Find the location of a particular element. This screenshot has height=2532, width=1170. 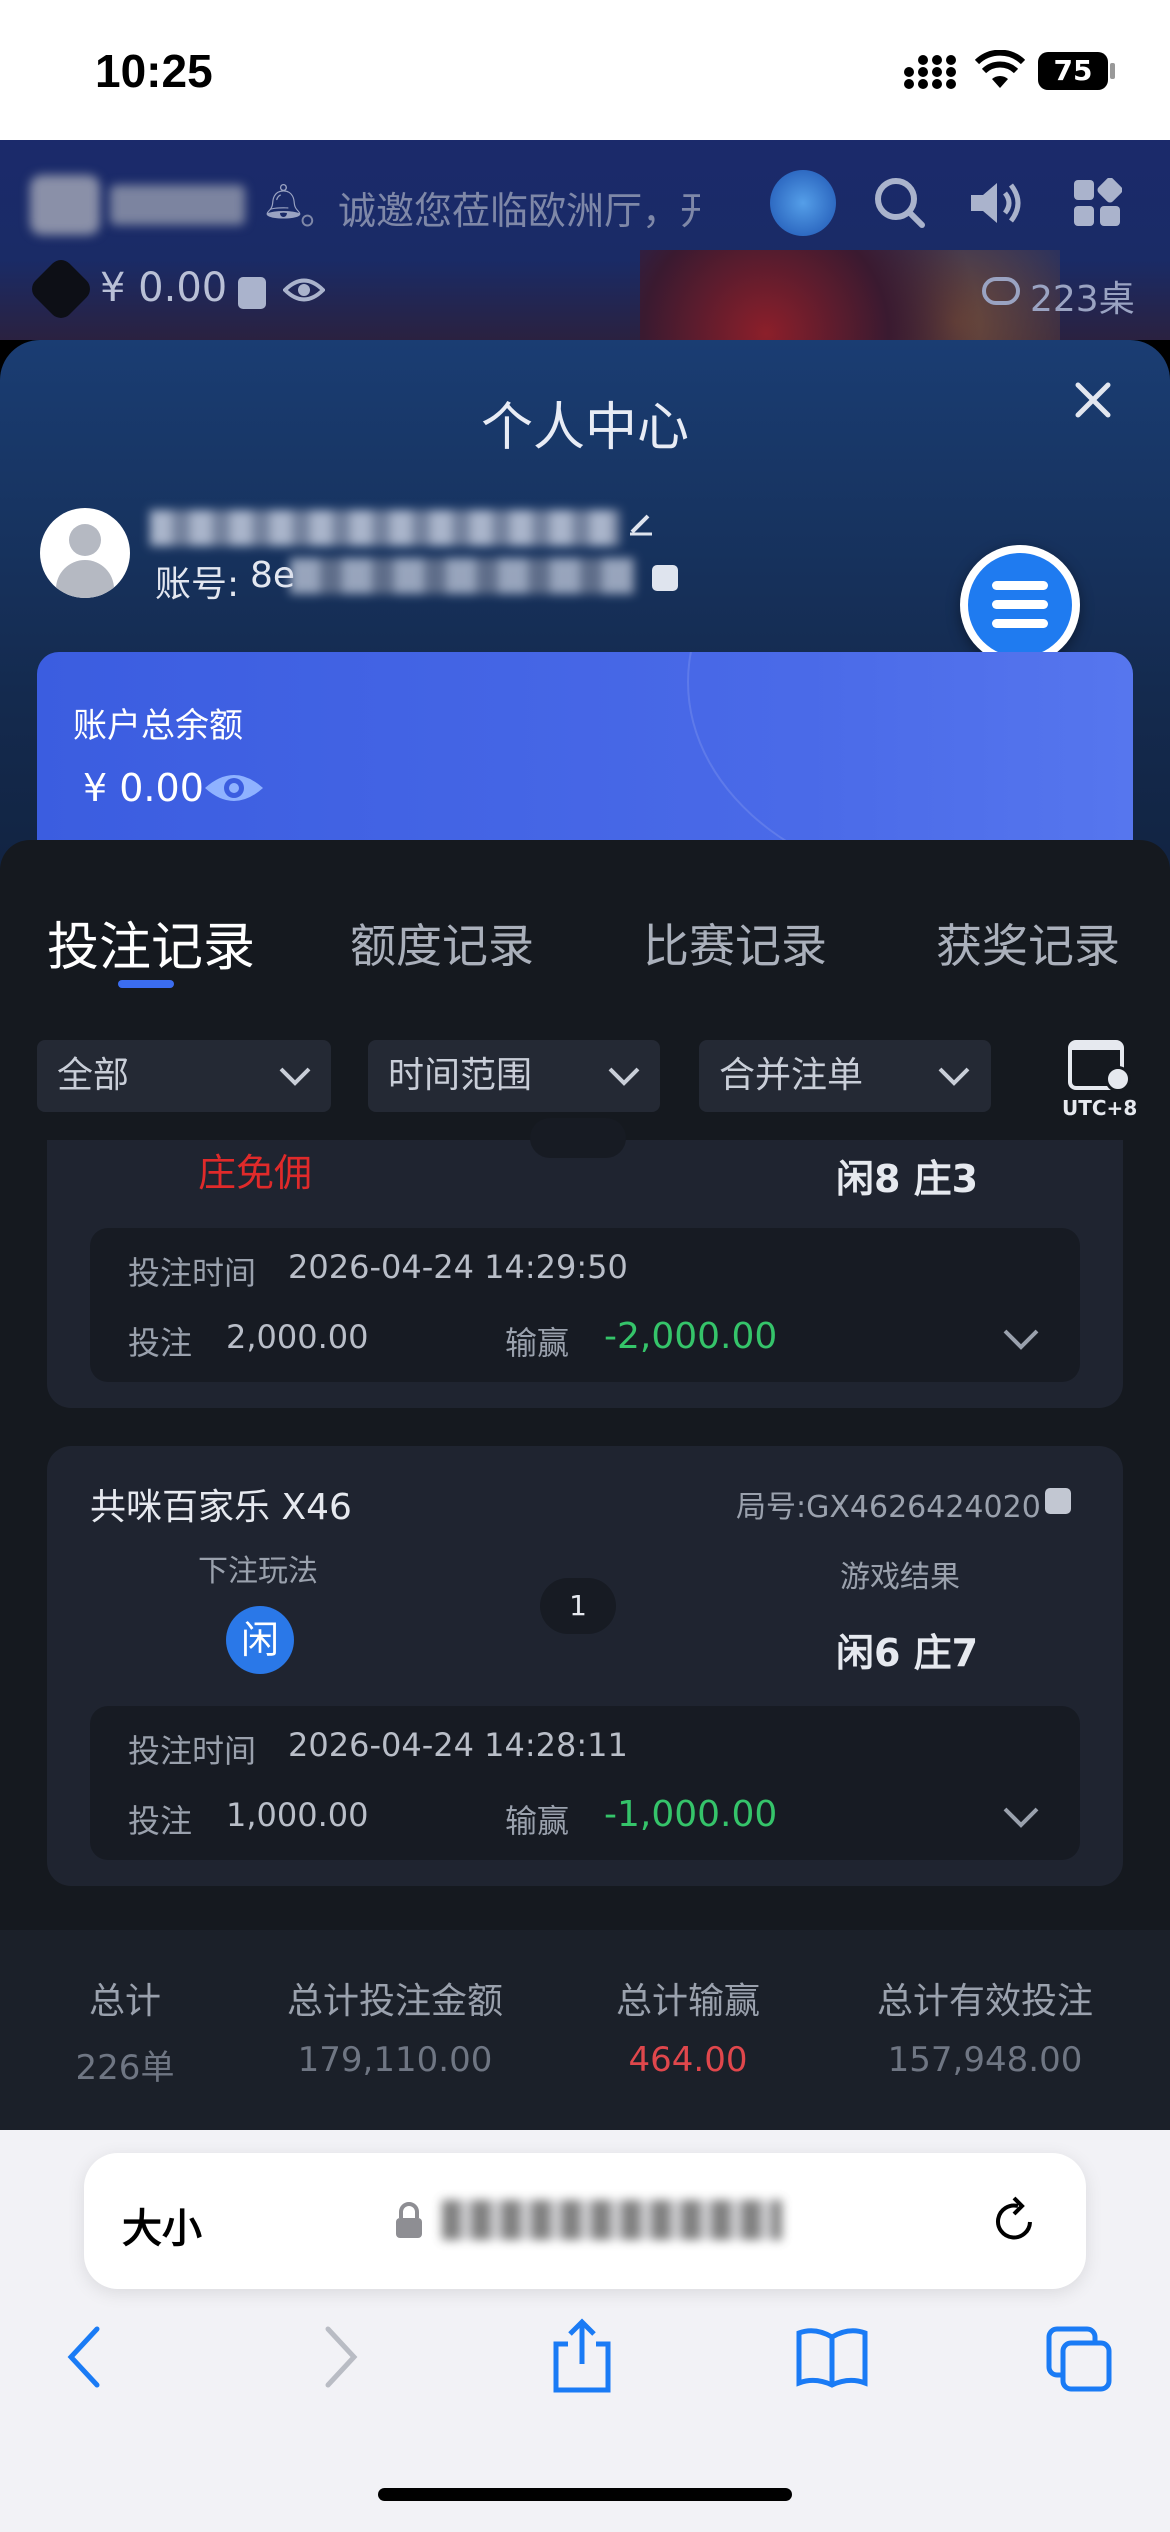

filter-time-range-label: 时间范围 is located at coordinates (460, 1075).